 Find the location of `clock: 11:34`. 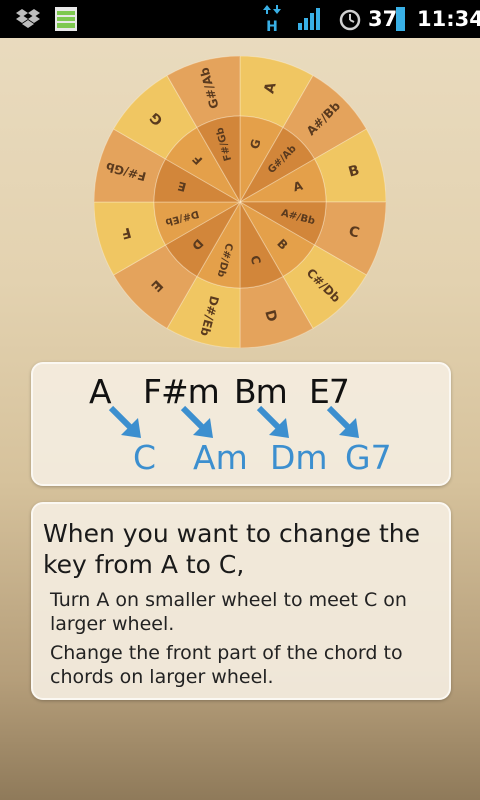

clock: 11:34 is located at coordinates (448, 19).